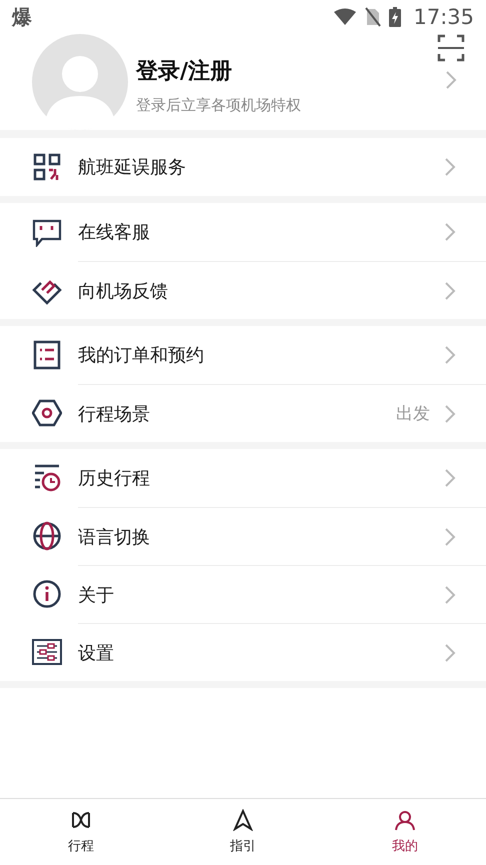 The height and width of the screenshot is (865, 486). What do you see at coordinates (443, 17) in the screenshot?
I see `status-time: 17:35` at bounding box center [443, 17].